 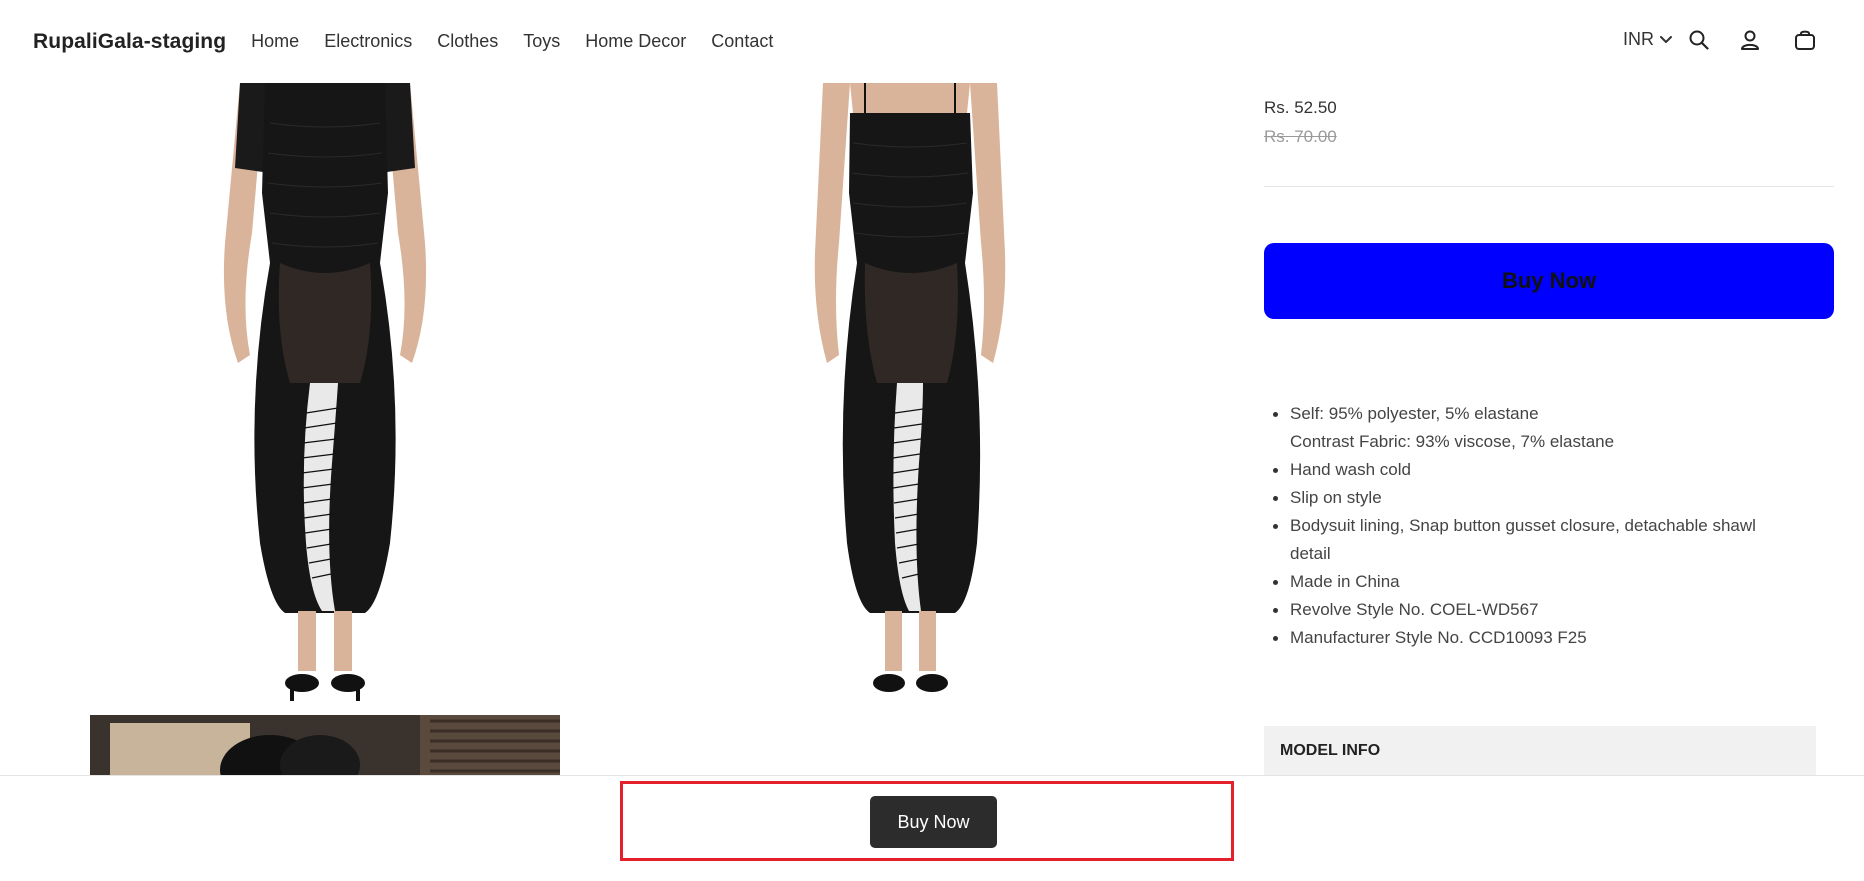 I want to click on search-icon, so click(x=1699, y=40).